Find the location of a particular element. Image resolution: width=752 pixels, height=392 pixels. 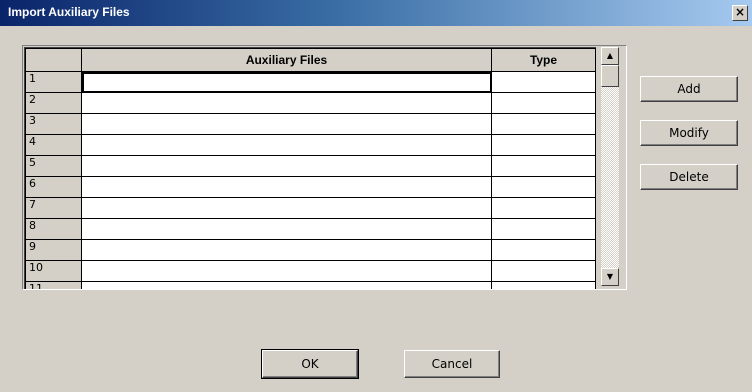

cancel-button: Cancel is located at coordinates (452, 364).